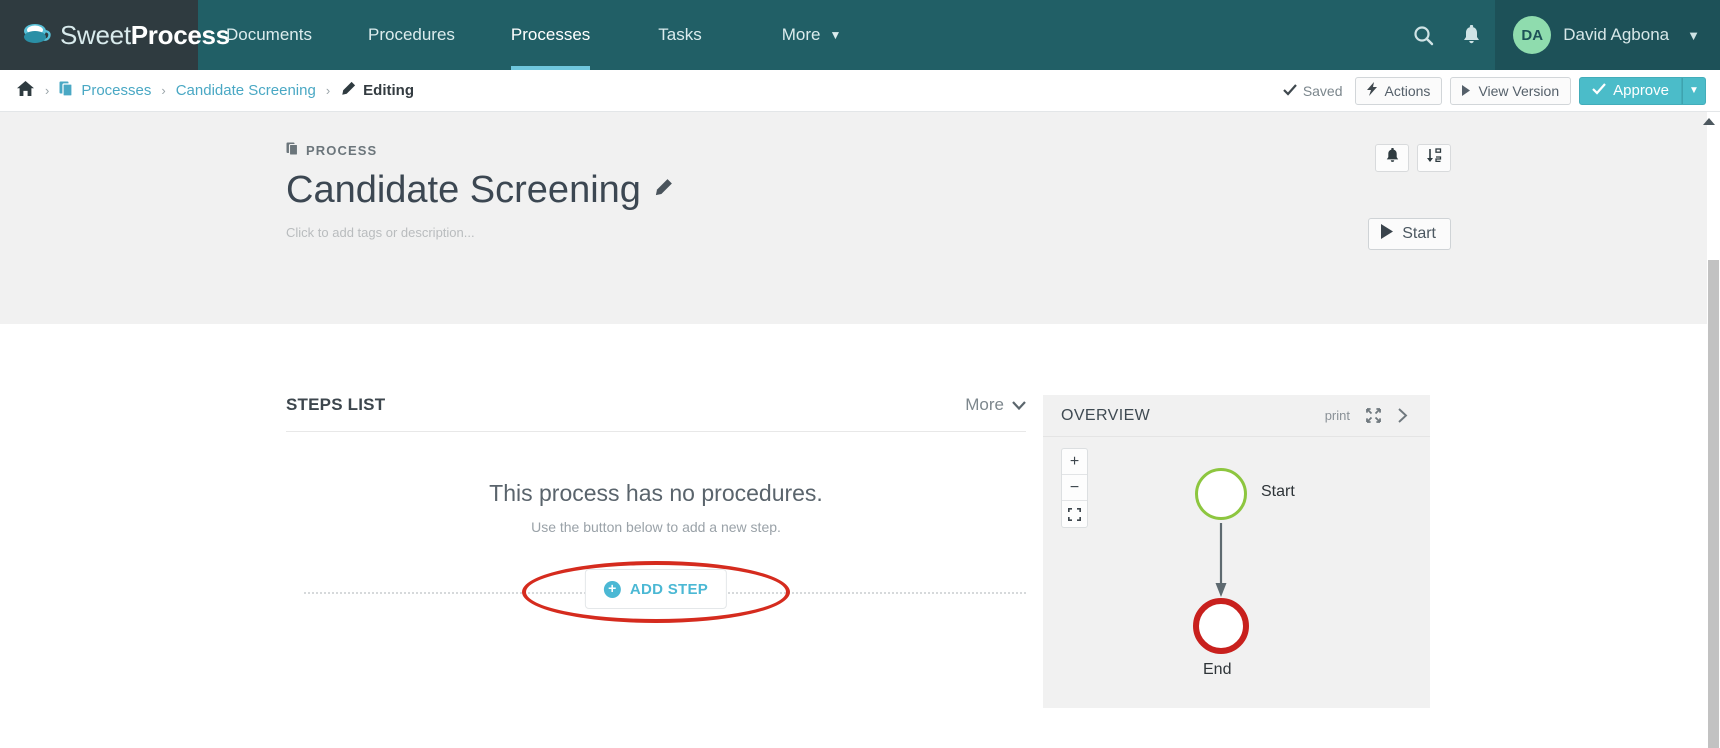 The image size is (1720, 748). Describe the element at coordinates (25, 91) in the screenshot. I see `home-icon` at that location.